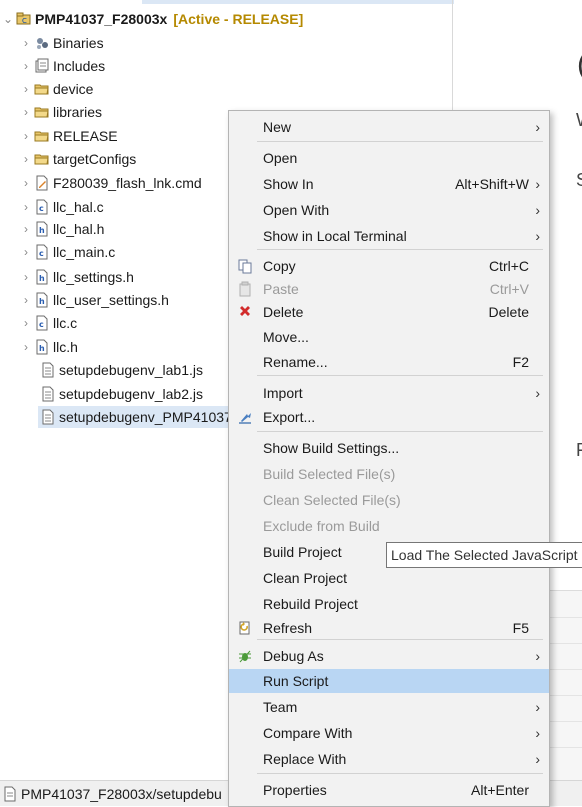  Describe the element at coordinates (389, 236) in the screenshot. I see `menu-item-show-in-local-terminal: Show in Local Terminal ›` at that location.